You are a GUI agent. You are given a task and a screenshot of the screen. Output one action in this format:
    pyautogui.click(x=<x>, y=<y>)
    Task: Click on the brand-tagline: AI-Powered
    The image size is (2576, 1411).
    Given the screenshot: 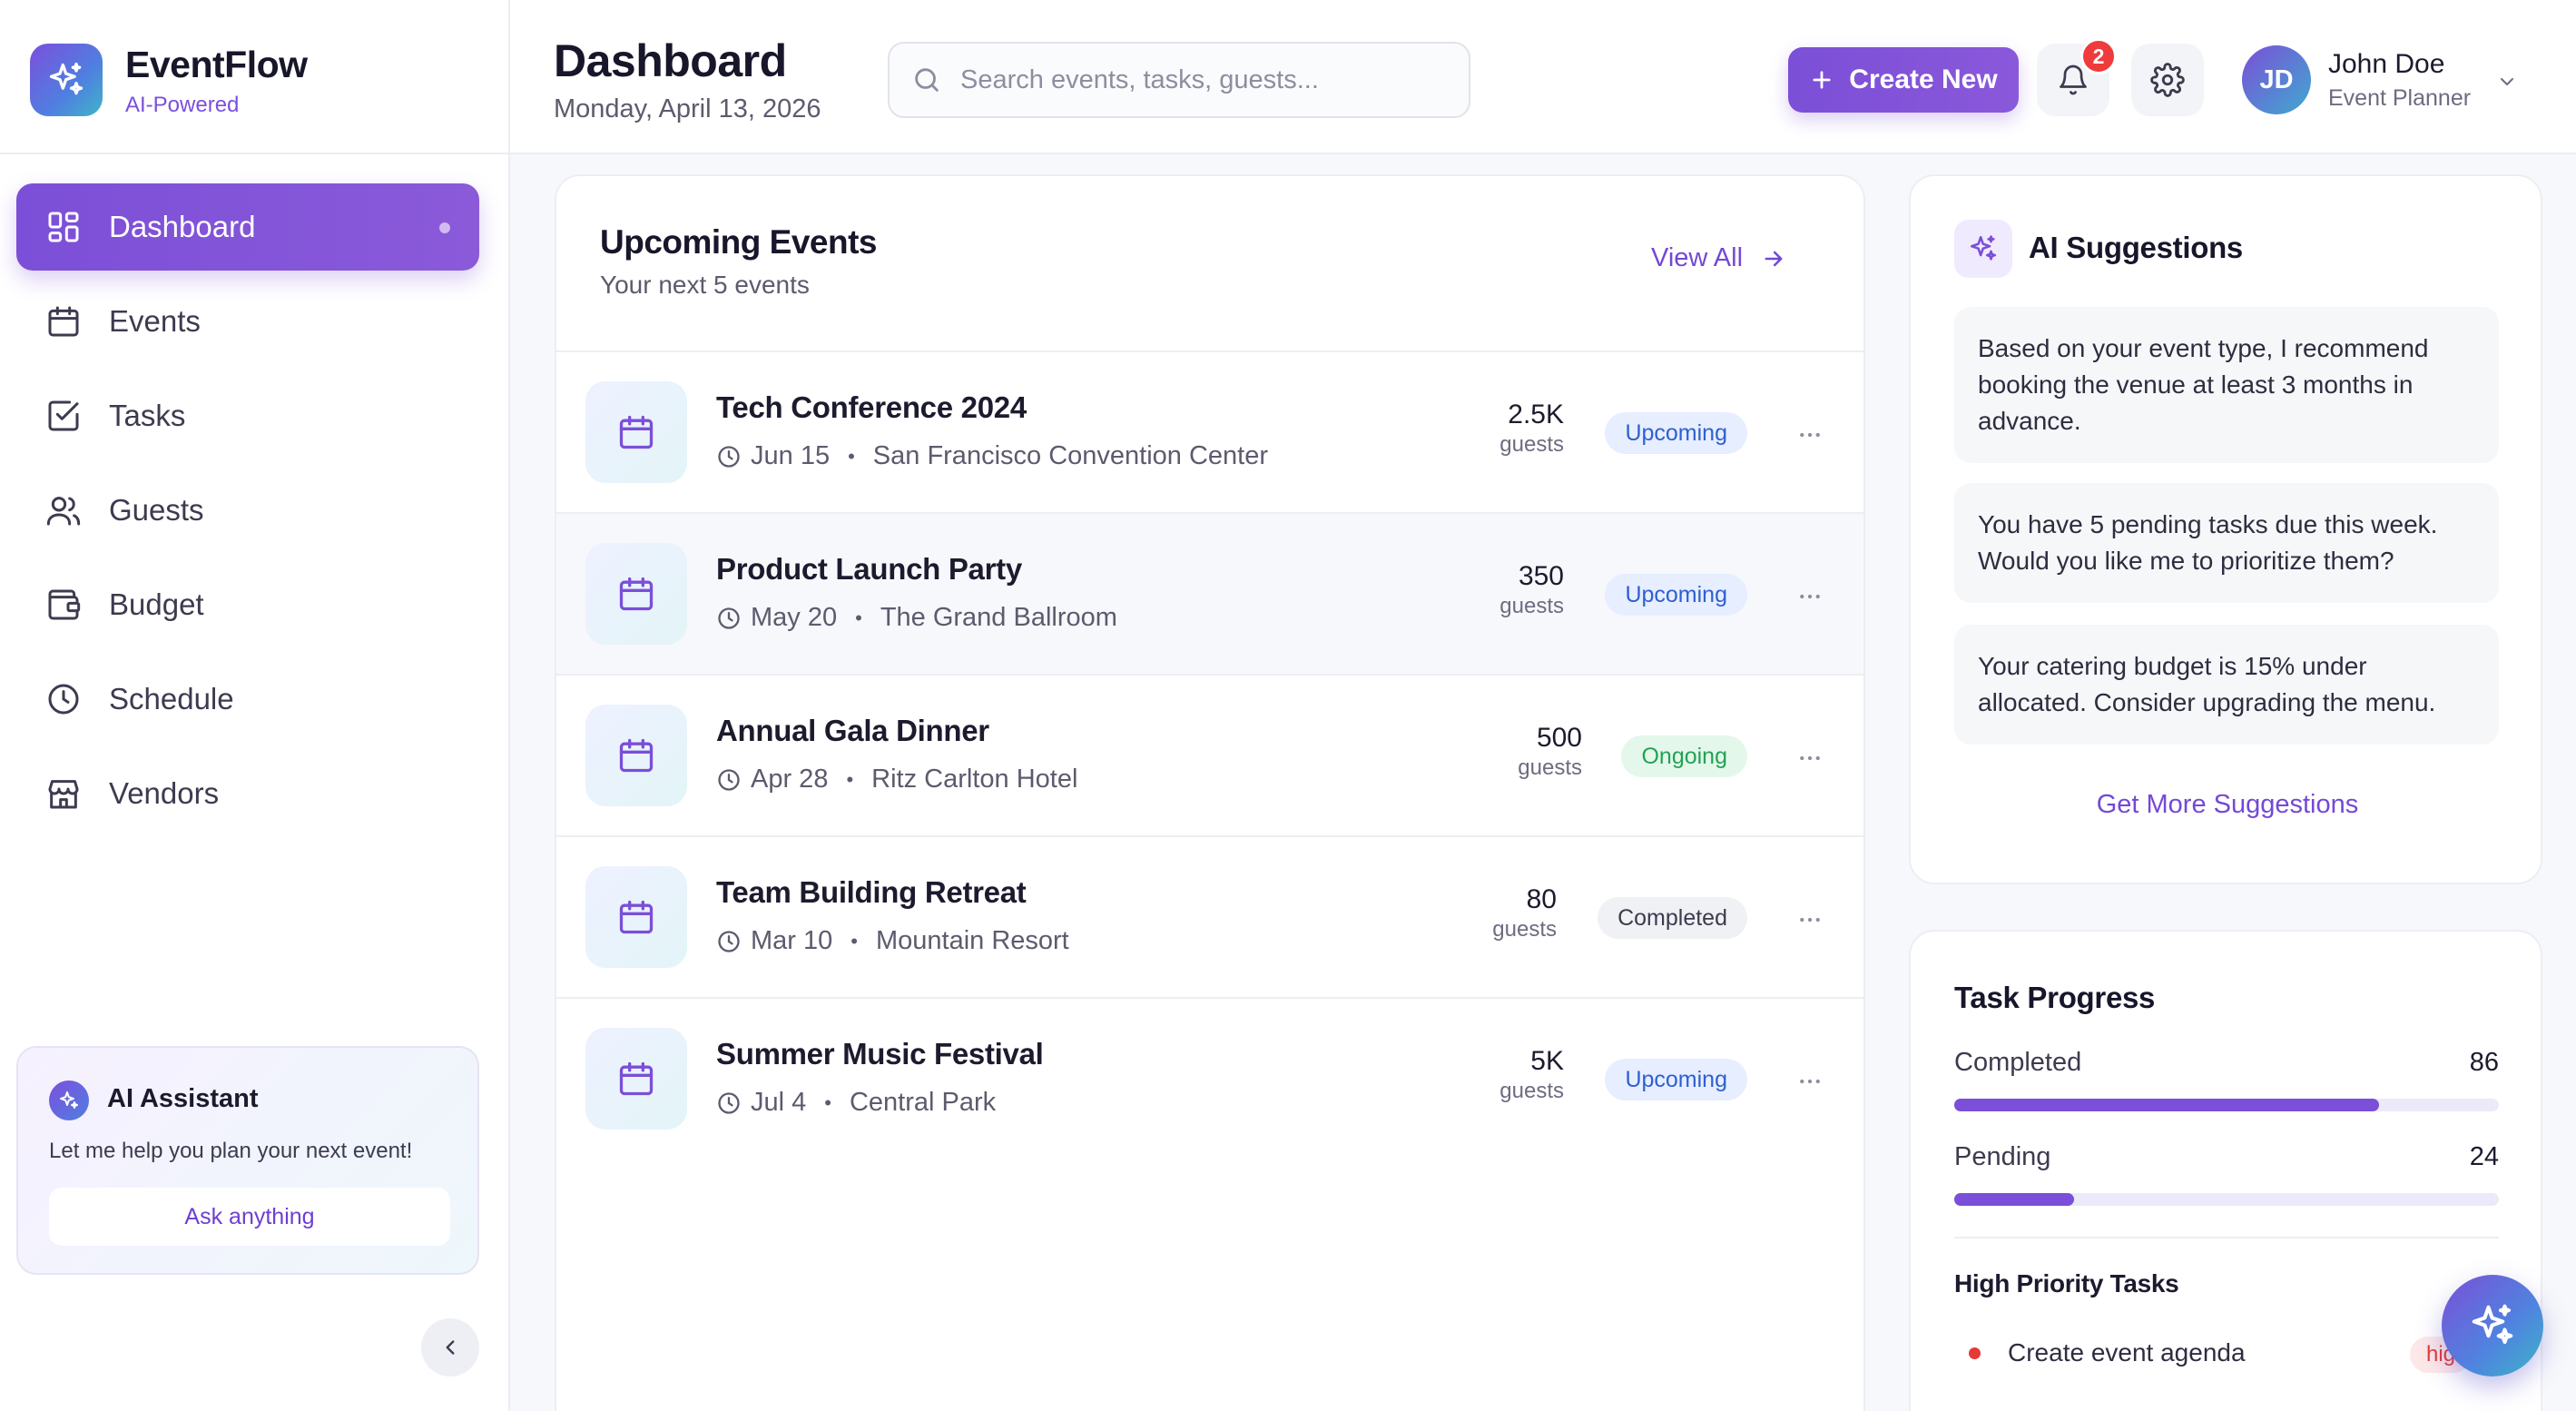 What is the action you would take?
    pyautogui.click(x=182, y=105)
    